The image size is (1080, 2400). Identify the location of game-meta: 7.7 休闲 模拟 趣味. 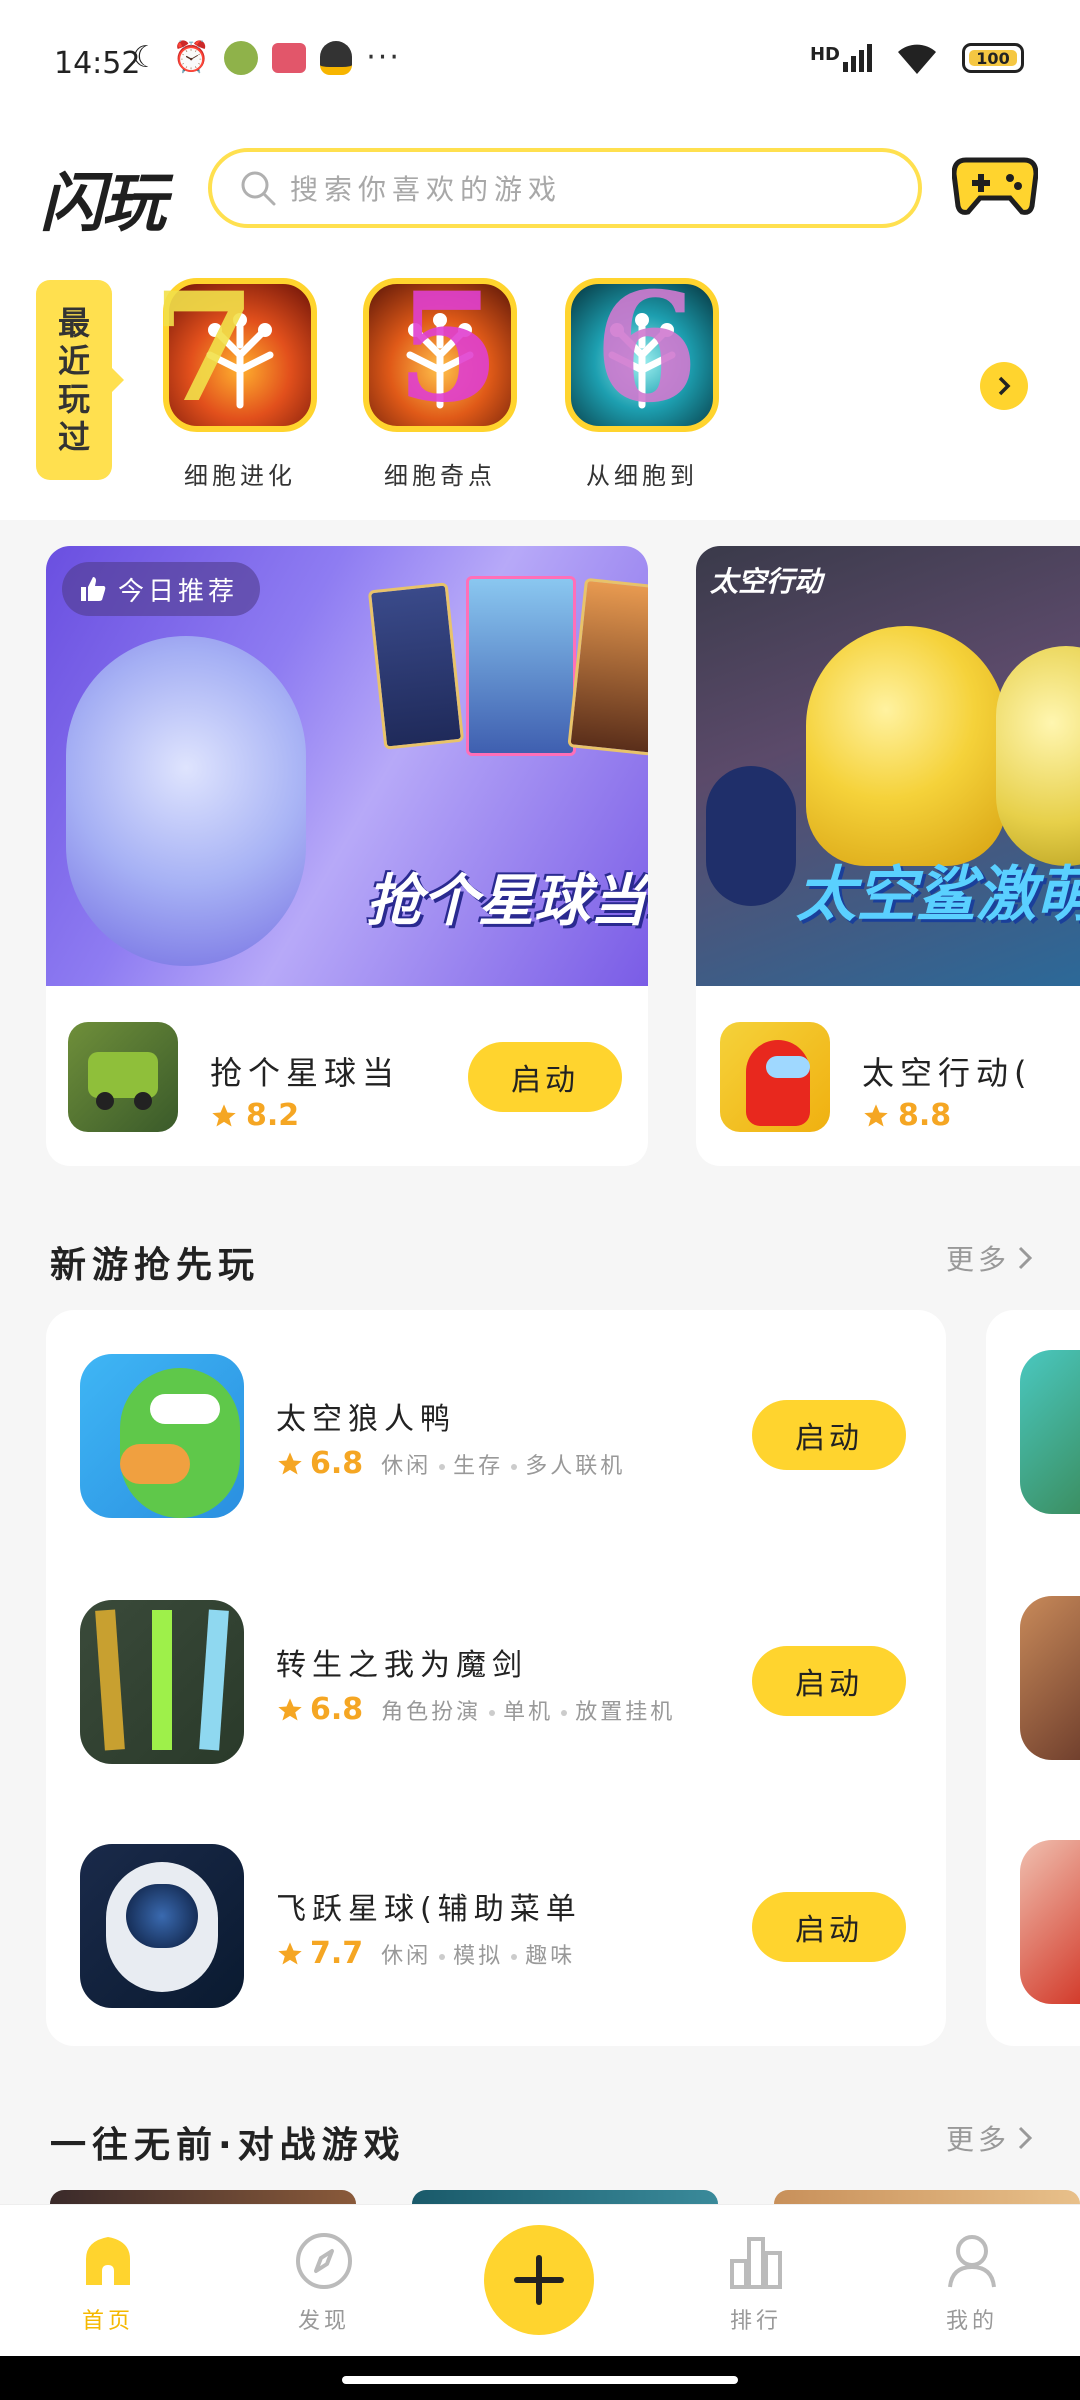
(425, 1953).